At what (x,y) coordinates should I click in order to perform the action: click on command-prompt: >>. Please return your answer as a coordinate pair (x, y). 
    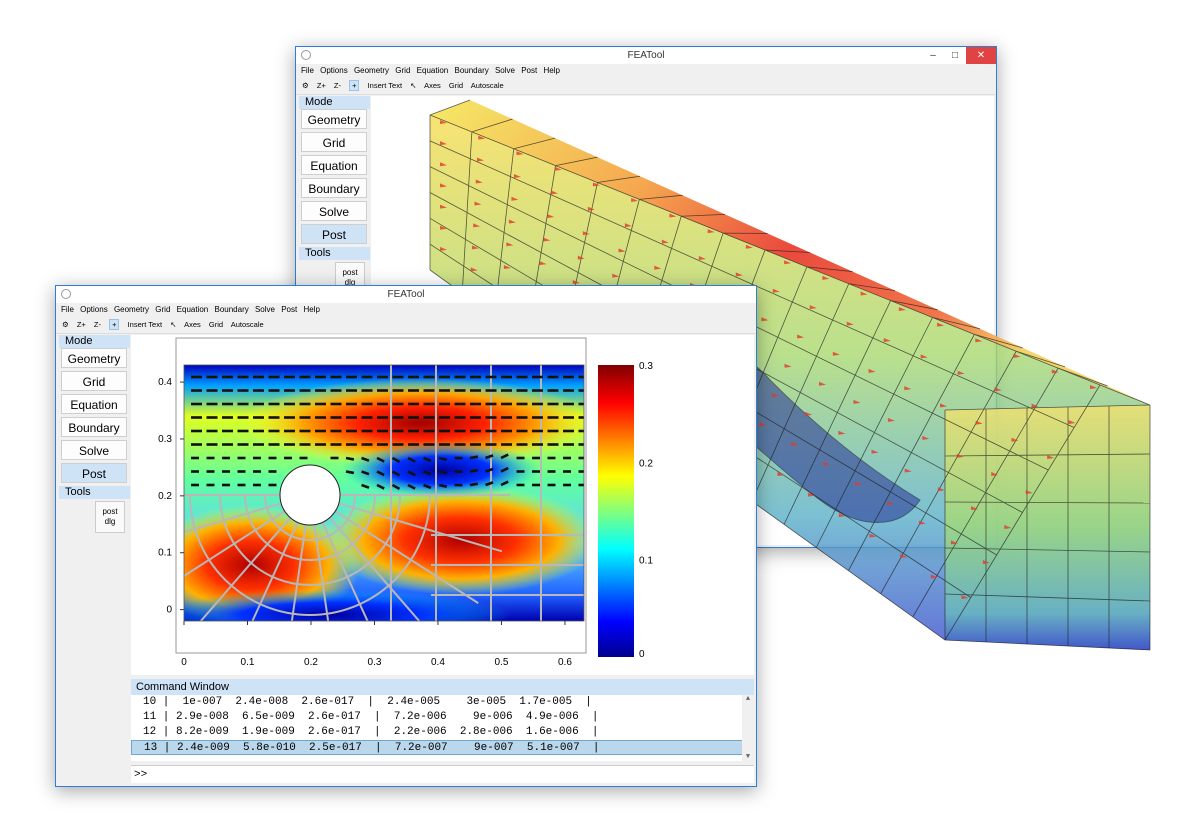
    Looking at the image, I should click on (141, 775).